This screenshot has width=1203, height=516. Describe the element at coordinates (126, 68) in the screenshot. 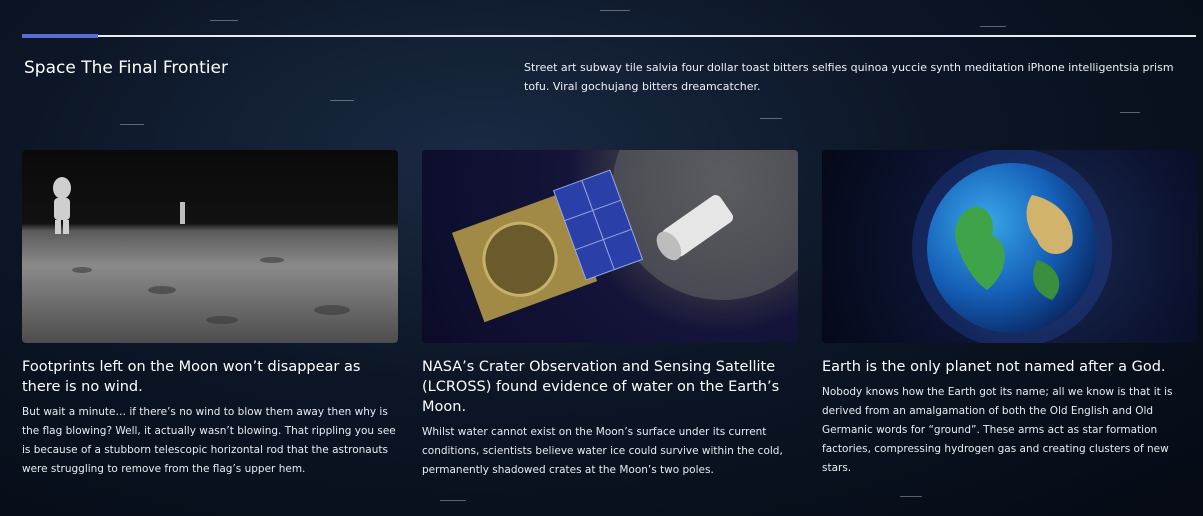

I see `page-title: Space The Final Frontier` at that location.